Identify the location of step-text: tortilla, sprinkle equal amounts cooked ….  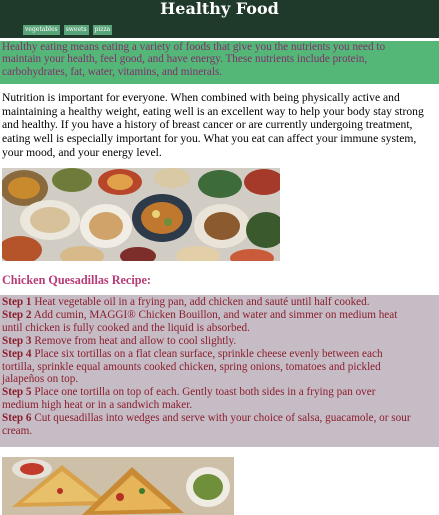
(191, 366).